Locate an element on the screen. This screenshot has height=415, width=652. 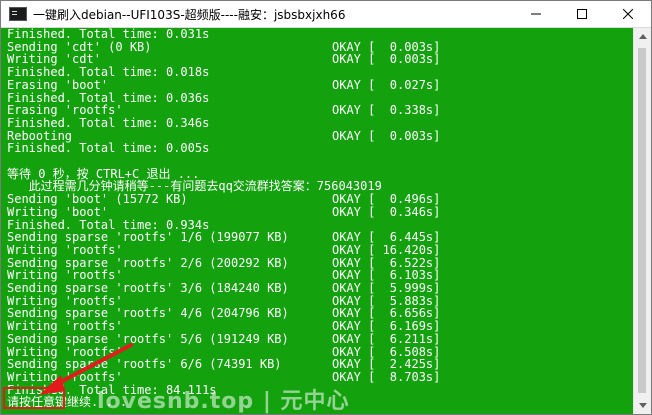
minimize-button is located at coordinates (536, 14).